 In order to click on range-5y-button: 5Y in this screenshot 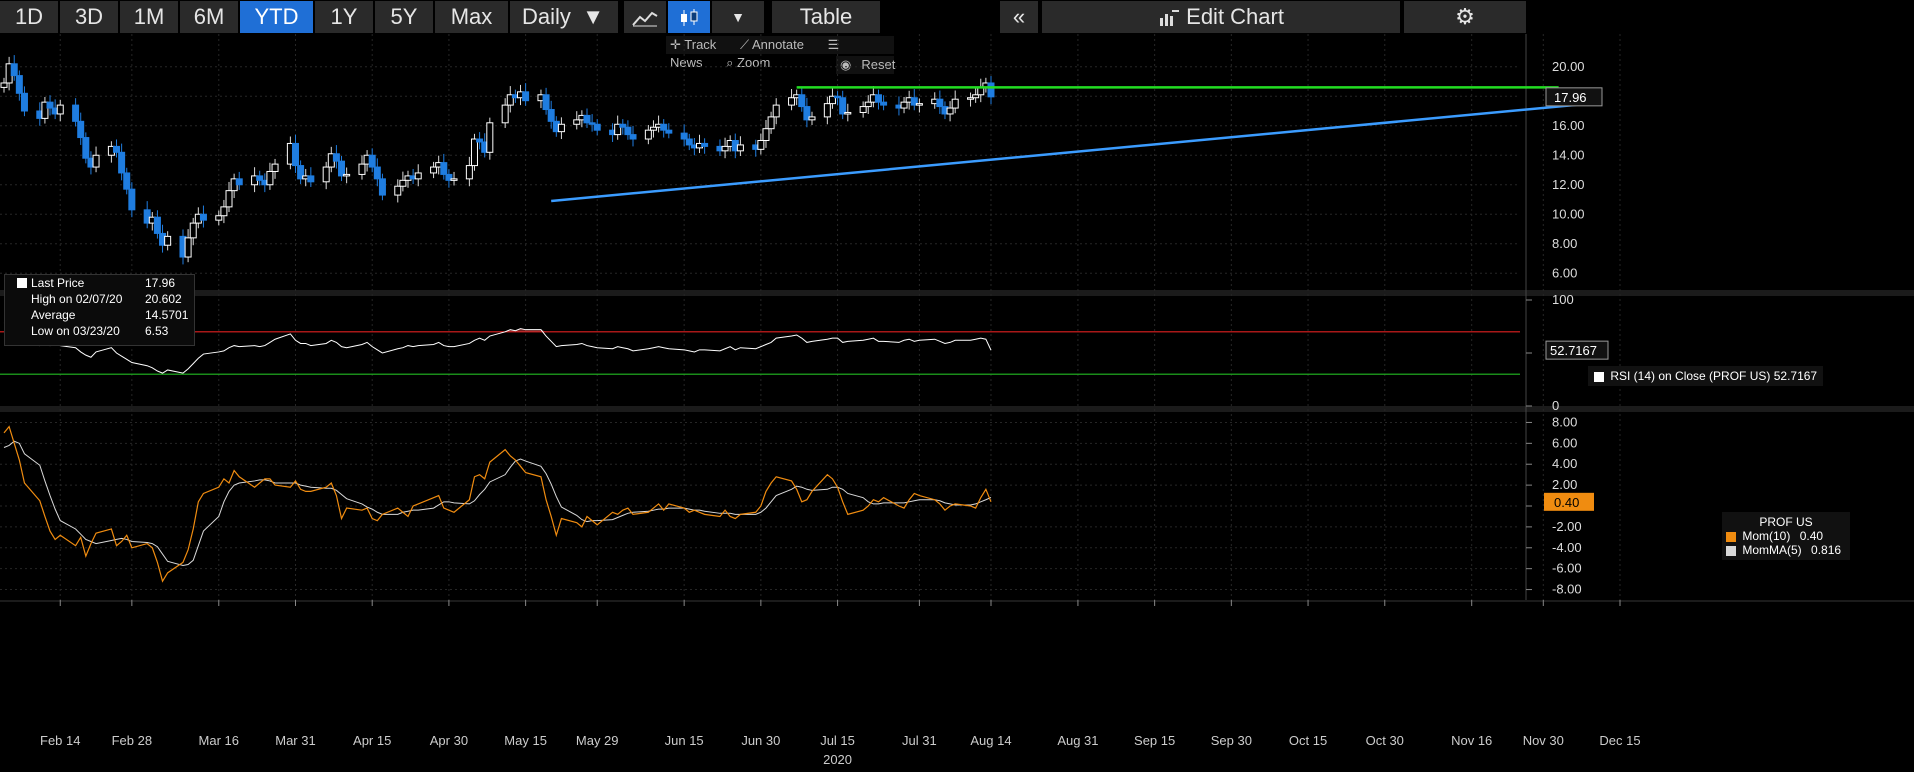, I will do `click(405, 17)`.